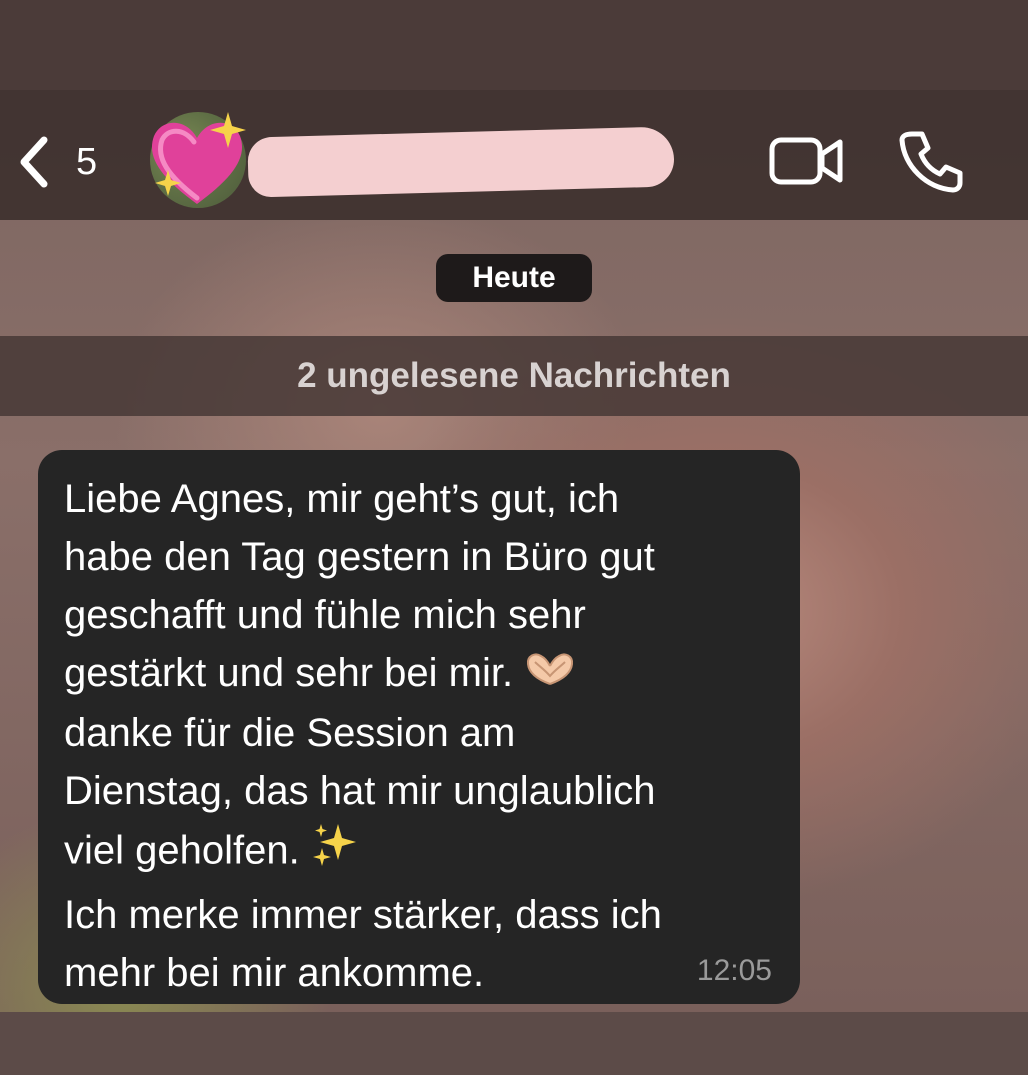 This screenshot has width=1028, height=1075. What do you see at coordinates (550, 675) in the screenshot?
I see `heart-hands-emoji` at bounding box center [550, 675].